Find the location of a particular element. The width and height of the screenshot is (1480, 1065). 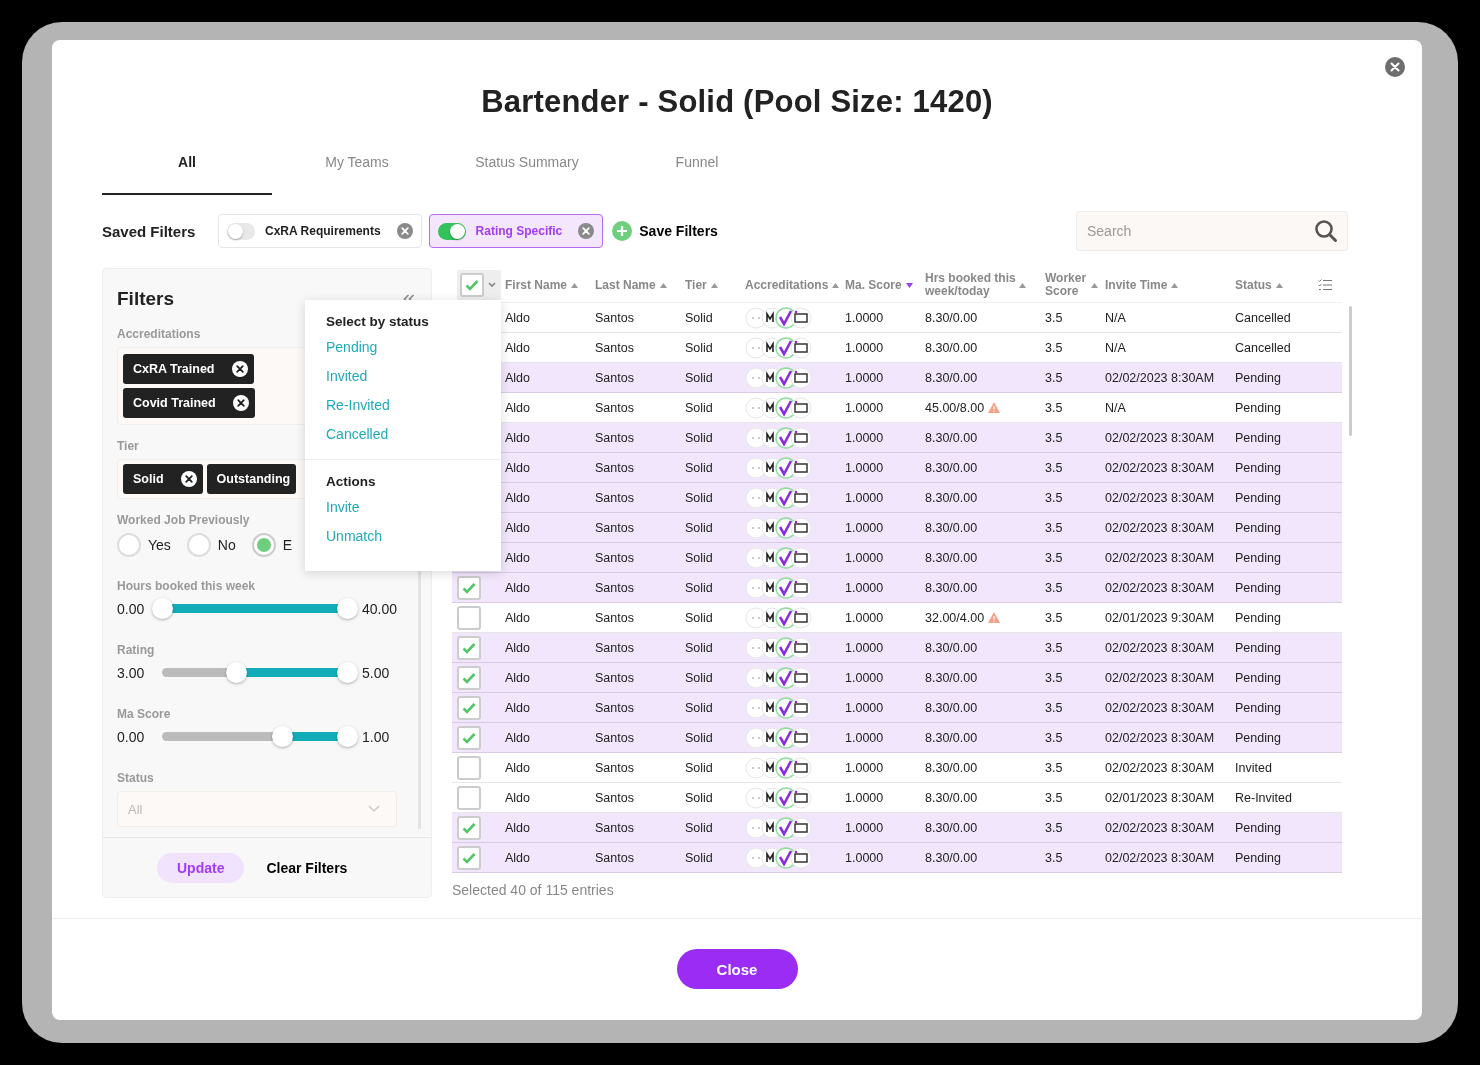

column-header: Hrs booked this week/today is located at coordinates (971, 285).